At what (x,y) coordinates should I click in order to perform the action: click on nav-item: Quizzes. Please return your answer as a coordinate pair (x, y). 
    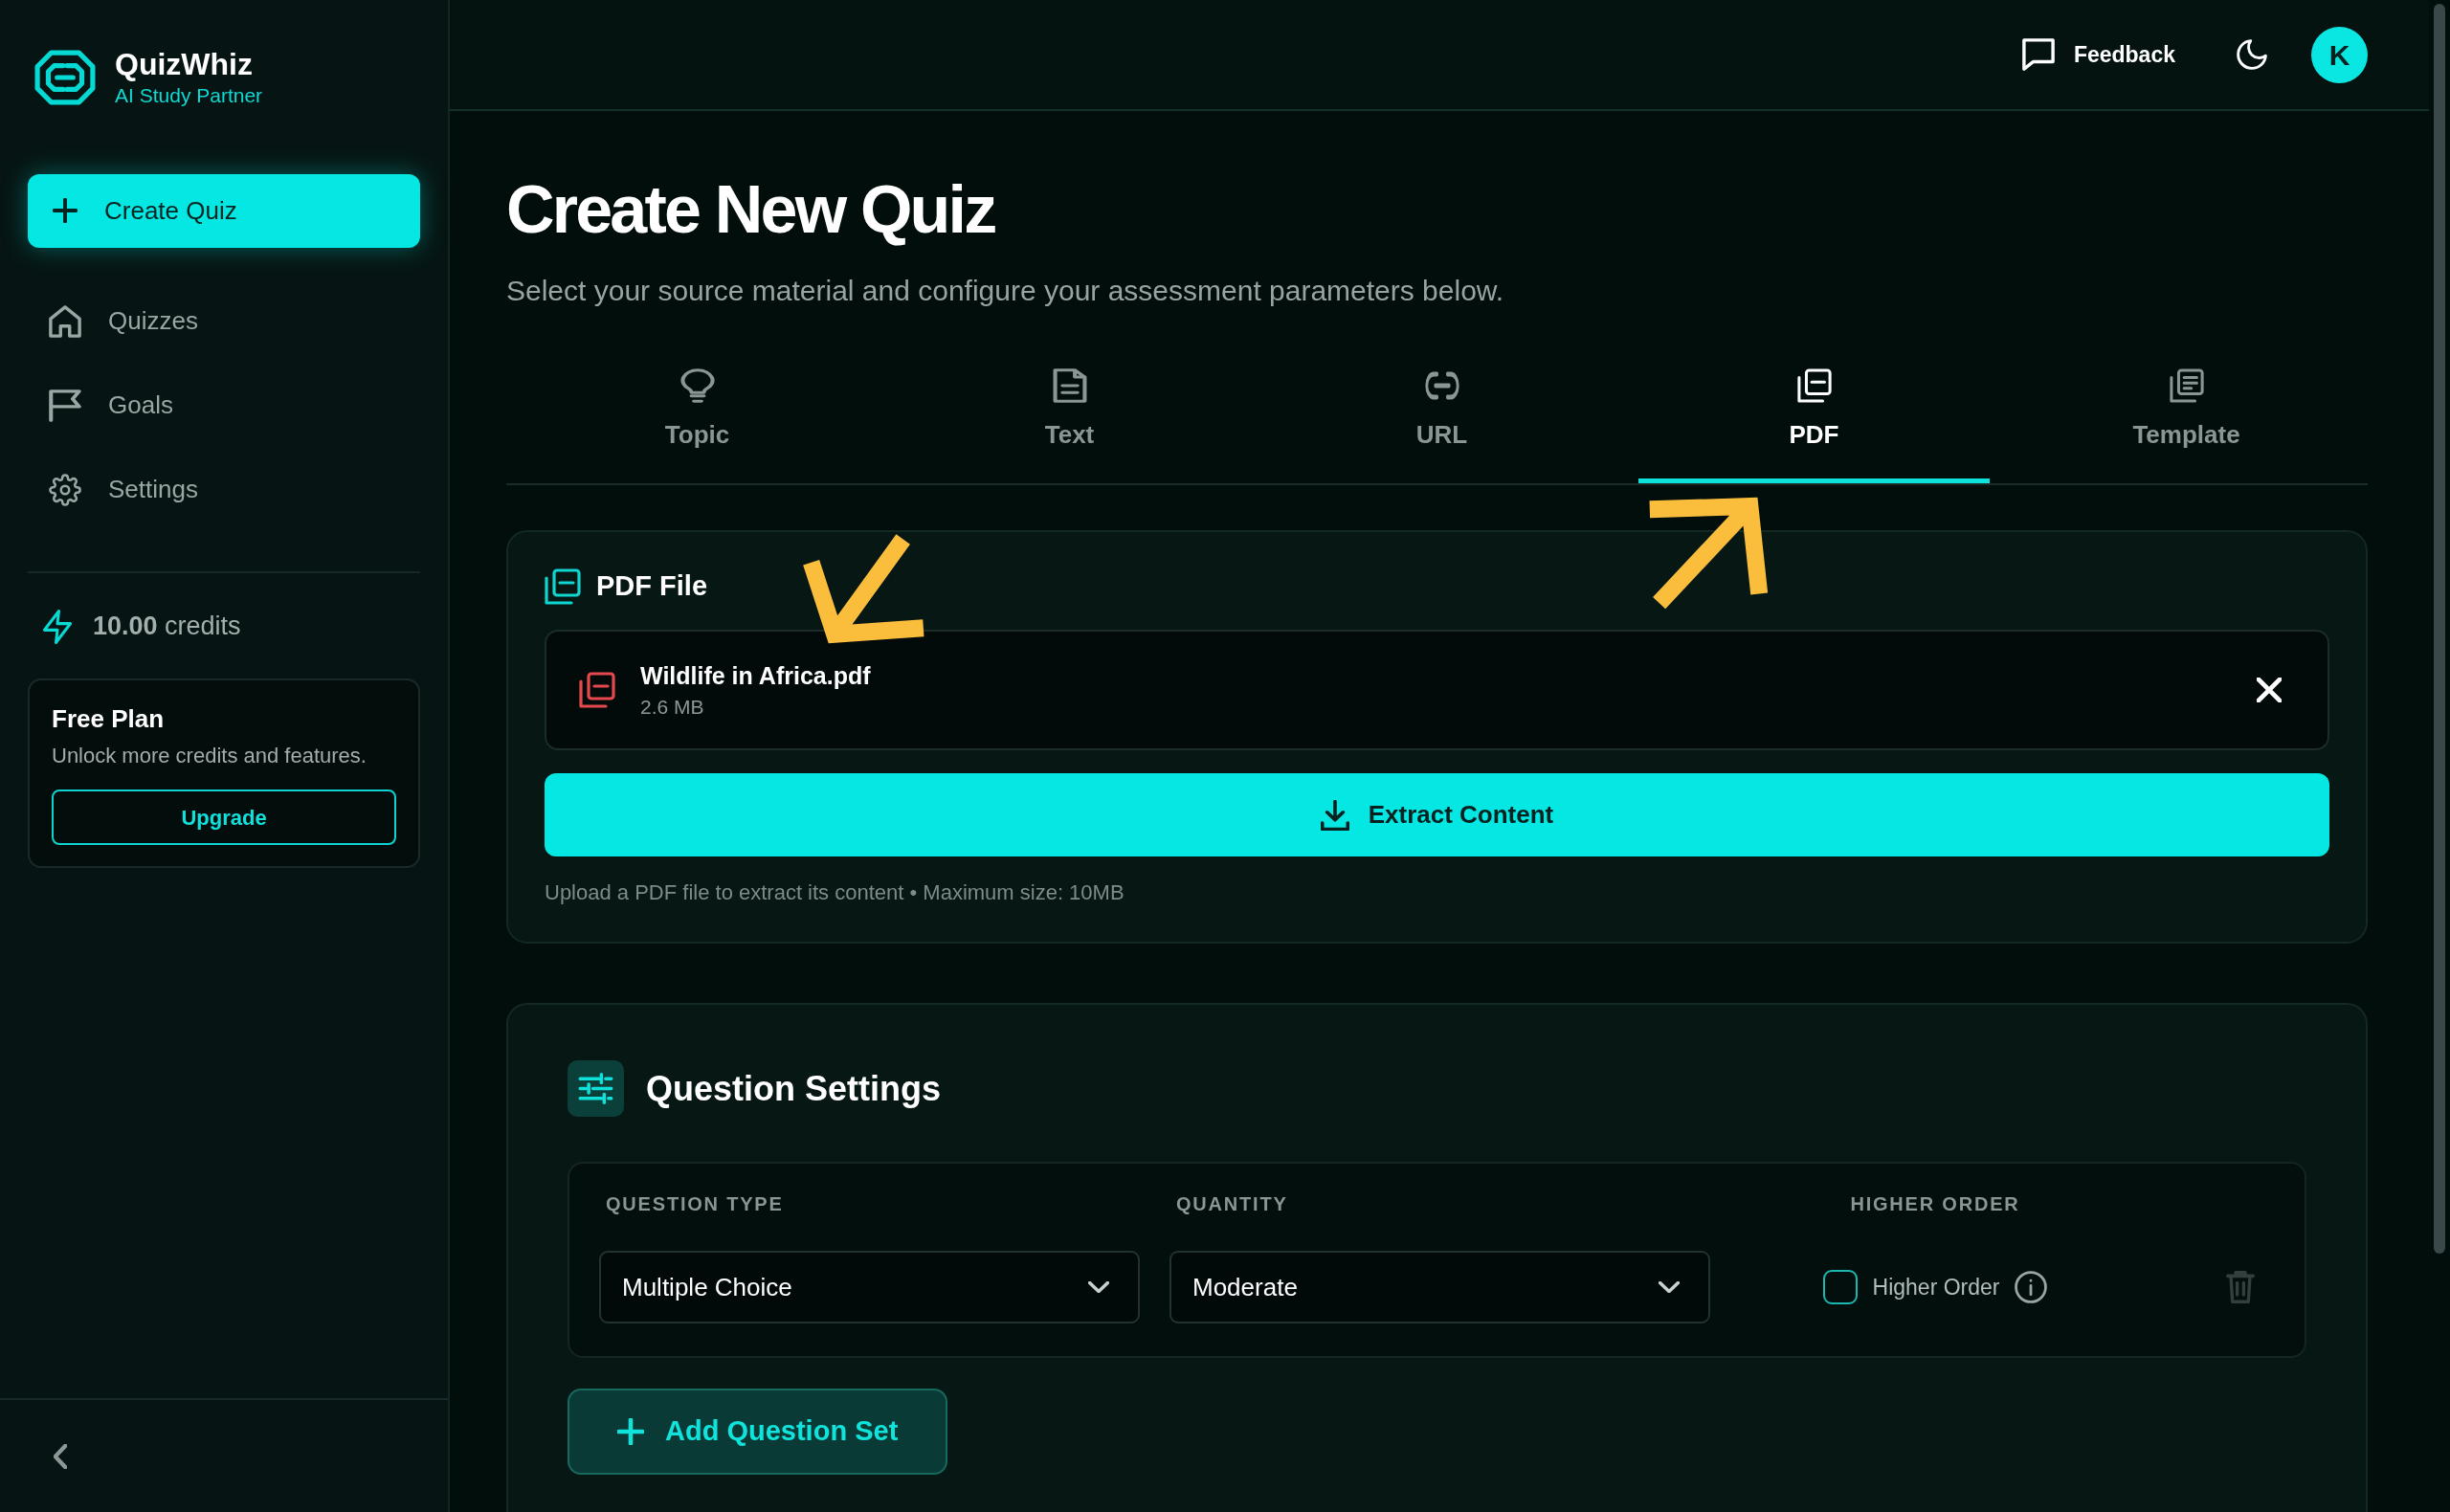
    Looking at the image, I should click on (224, 321).